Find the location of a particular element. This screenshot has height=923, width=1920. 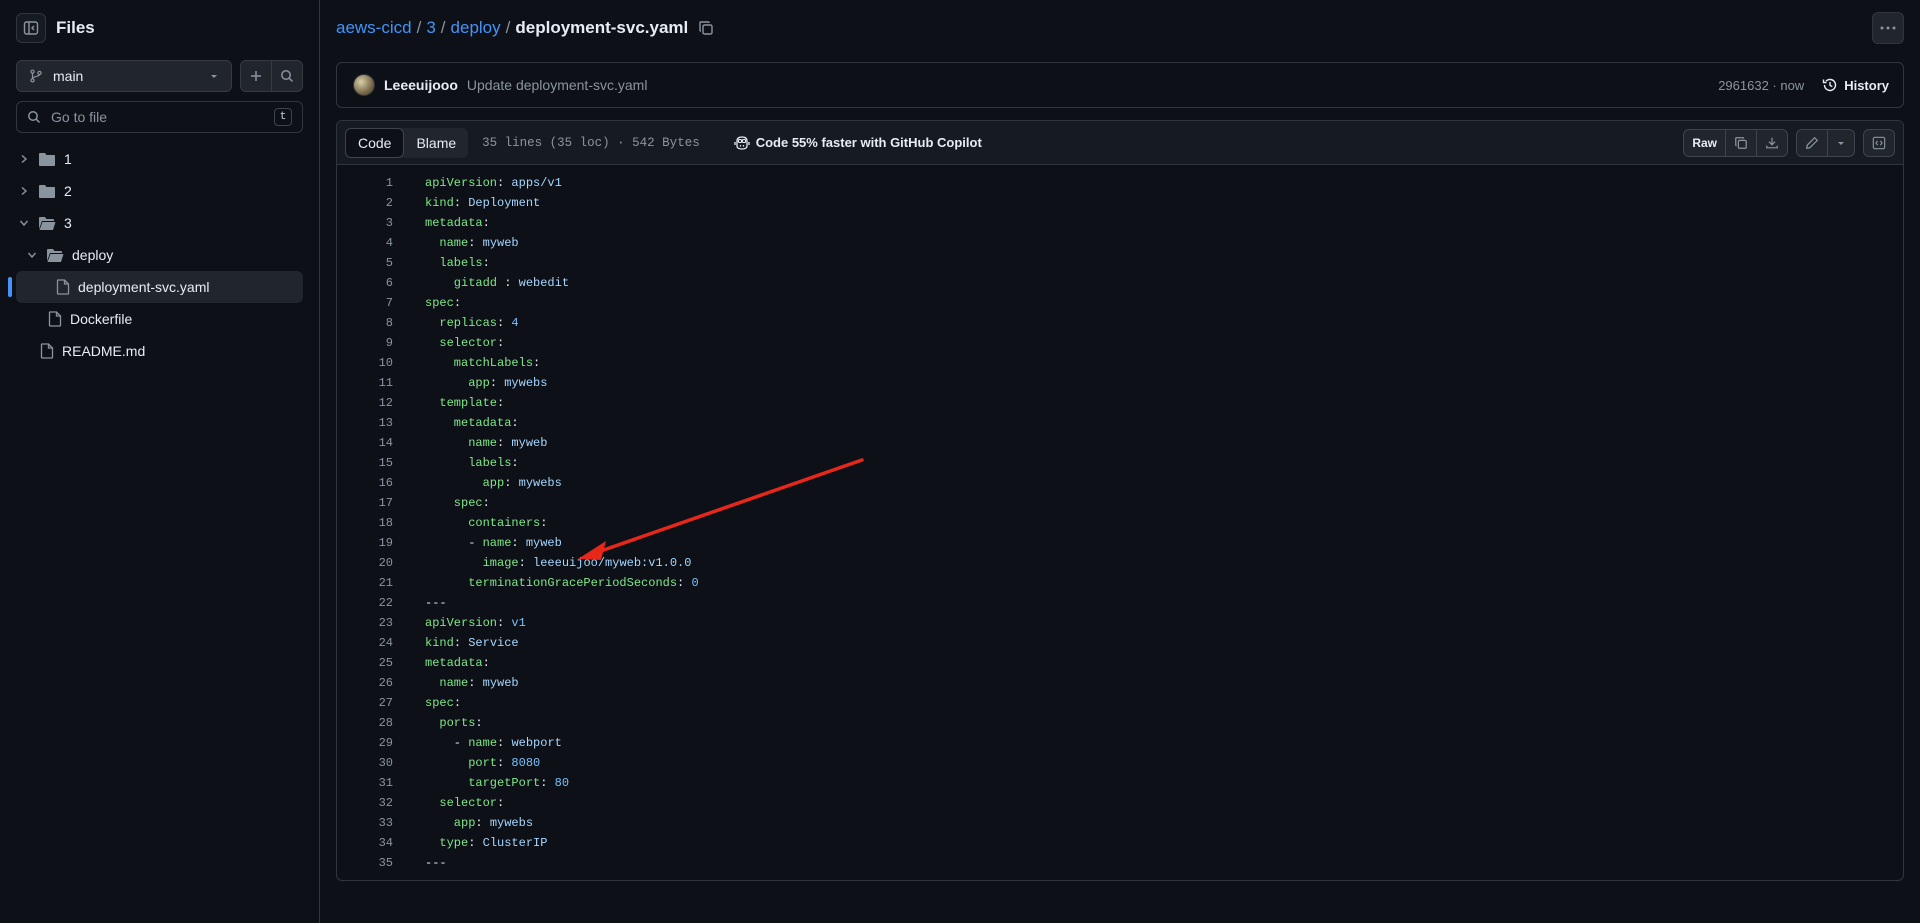

line-number: 31 is located at coordinates (365, 783).